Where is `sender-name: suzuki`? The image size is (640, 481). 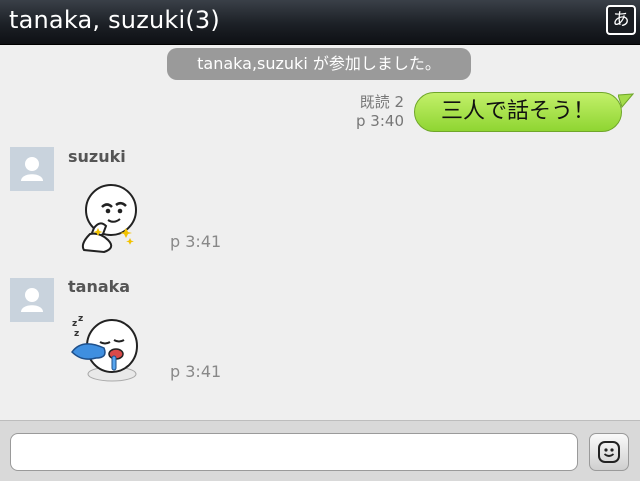
sender-name: suzuki is located at coordinates (97, 156).